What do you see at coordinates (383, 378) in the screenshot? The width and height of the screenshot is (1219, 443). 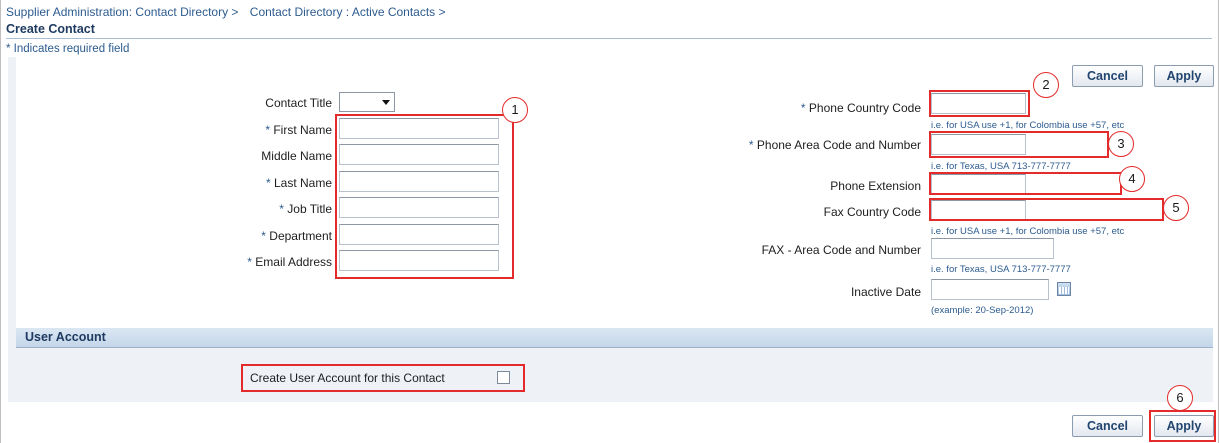 I see `highlight-box-user-account` at bounding box center [383, 378].